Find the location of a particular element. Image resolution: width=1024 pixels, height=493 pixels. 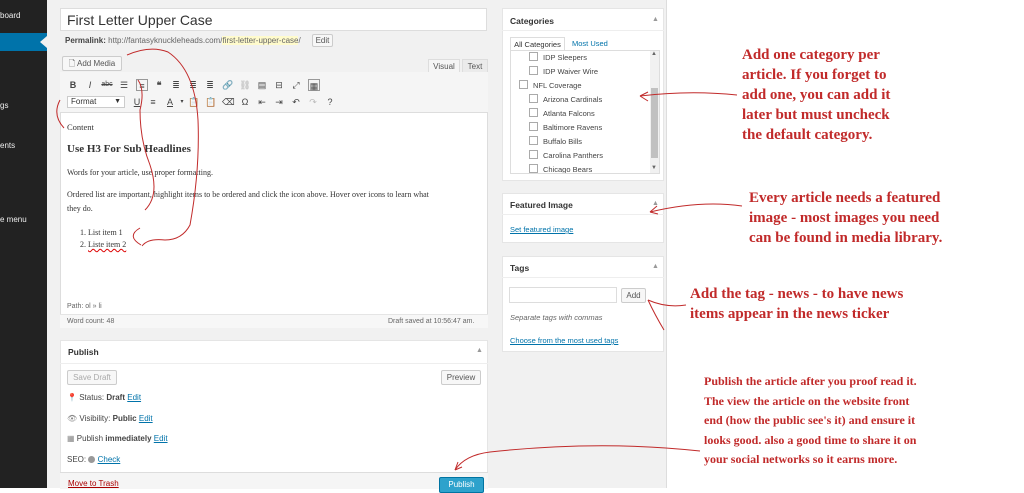

ann-arrow-tags is located at coordinates (667, 303).